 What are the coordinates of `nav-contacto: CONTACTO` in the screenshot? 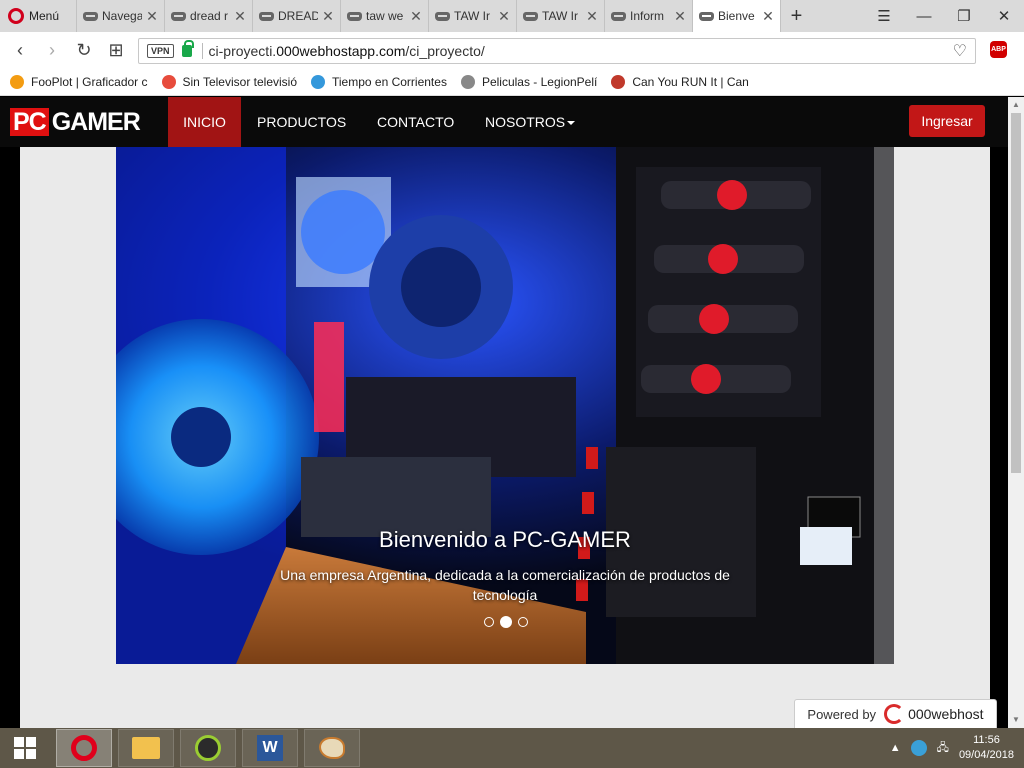 It's located at (415, 122).